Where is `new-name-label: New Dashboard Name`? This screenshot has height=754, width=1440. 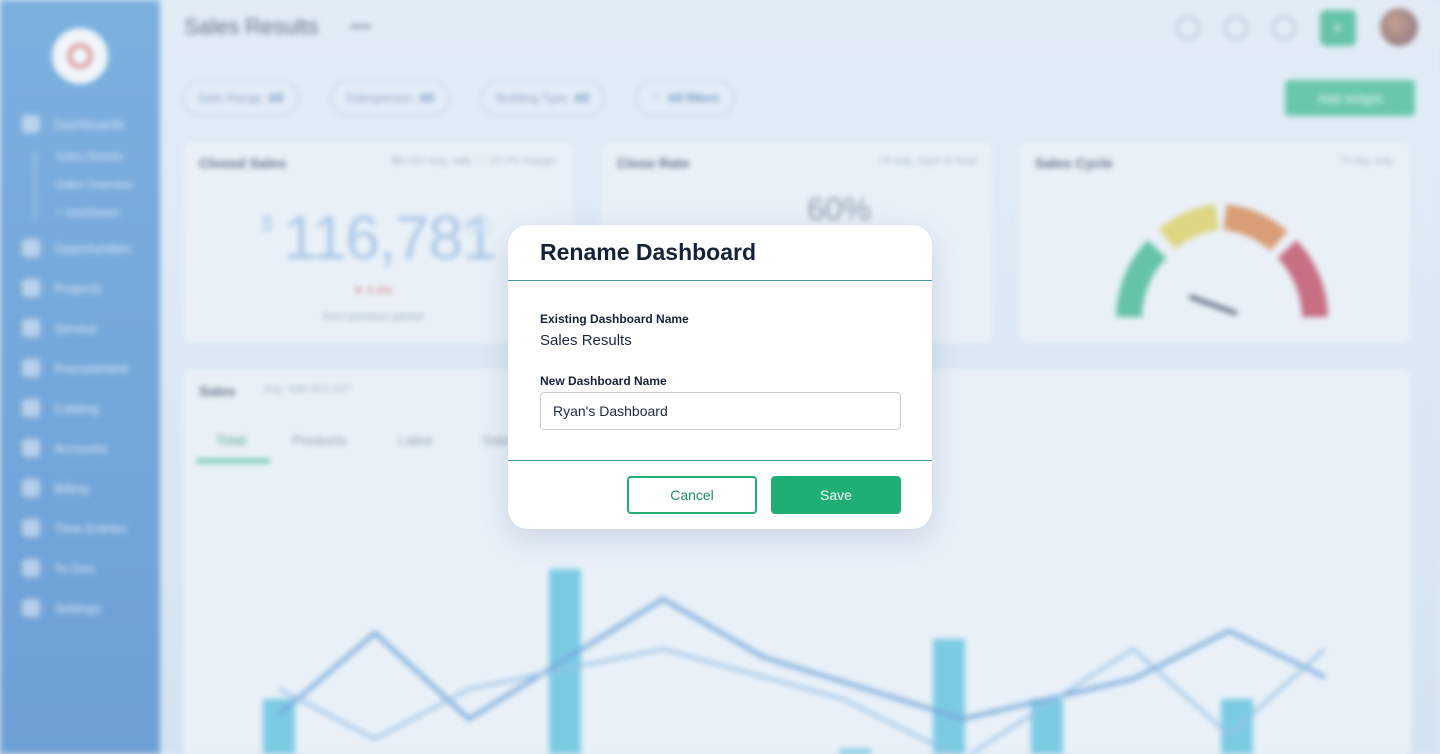
new-name-label: New Dashboard Name is located at coordinates (603, 381).